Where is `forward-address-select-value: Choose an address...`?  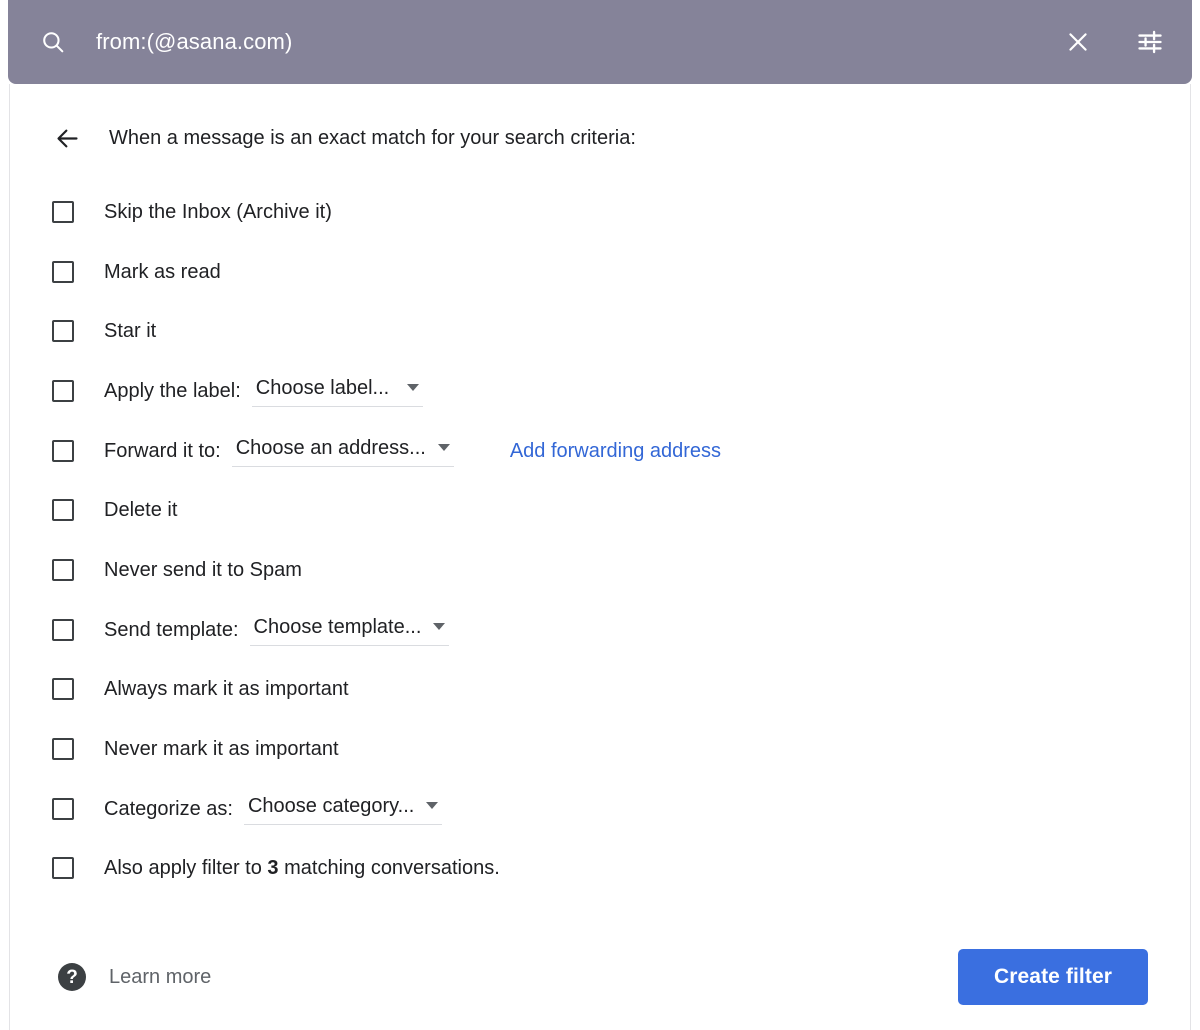 forward-address-select-value: Choose an address... is located at coordinates (330, 447).